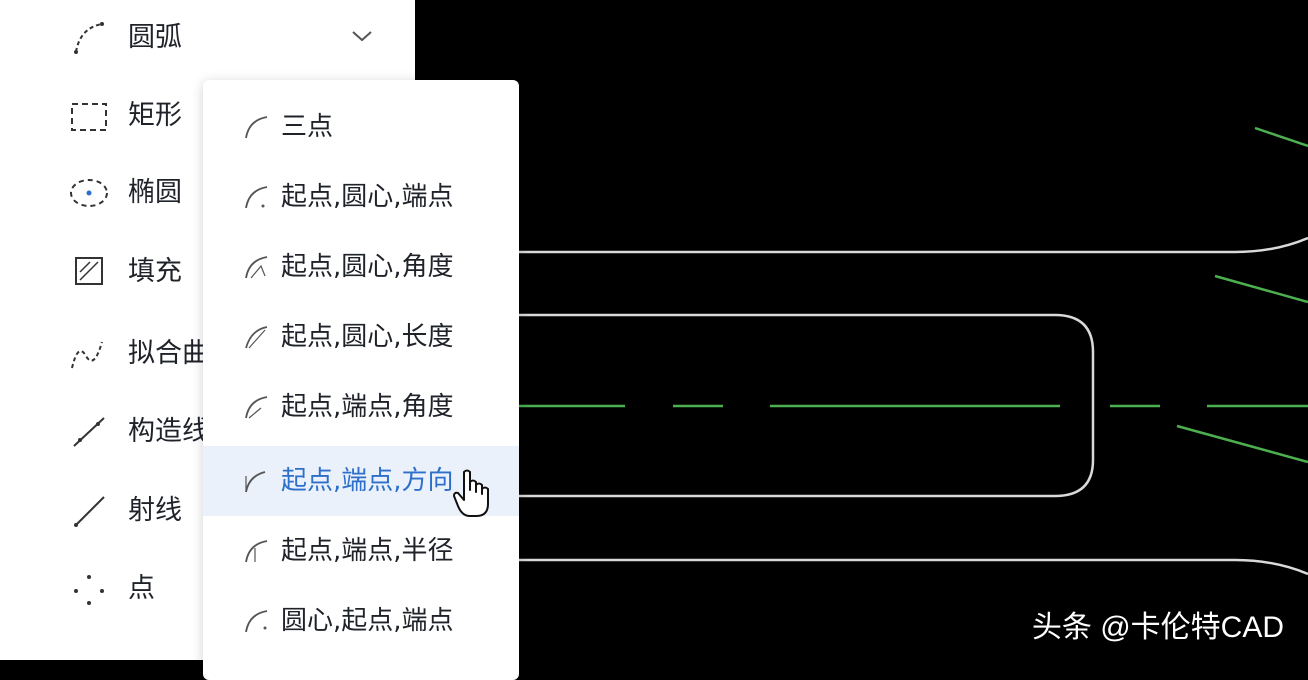  Describe the element at coordinates (256, 127) in the screenshot. I see `arc-3point-icon` at that location.